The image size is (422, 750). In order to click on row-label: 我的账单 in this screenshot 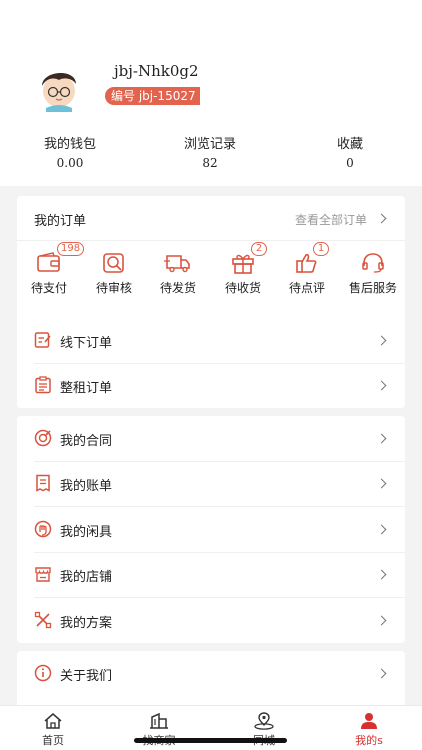, I will do `click(86, 486)`.